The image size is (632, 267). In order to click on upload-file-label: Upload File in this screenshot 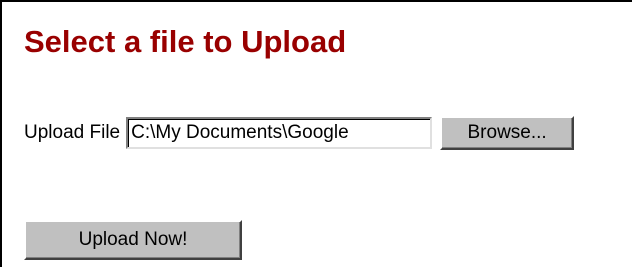, I will do `click(72, 132)`.